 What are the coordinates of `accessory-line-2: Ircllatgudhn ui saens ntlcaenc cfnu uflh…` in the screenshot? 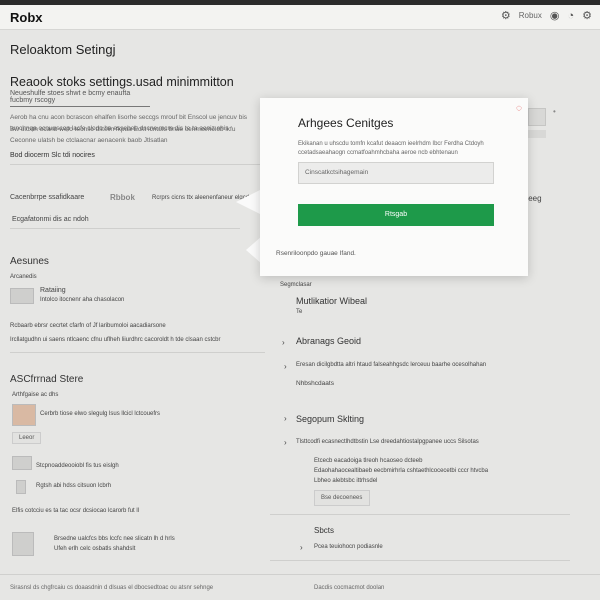 It's located at (115, 340).